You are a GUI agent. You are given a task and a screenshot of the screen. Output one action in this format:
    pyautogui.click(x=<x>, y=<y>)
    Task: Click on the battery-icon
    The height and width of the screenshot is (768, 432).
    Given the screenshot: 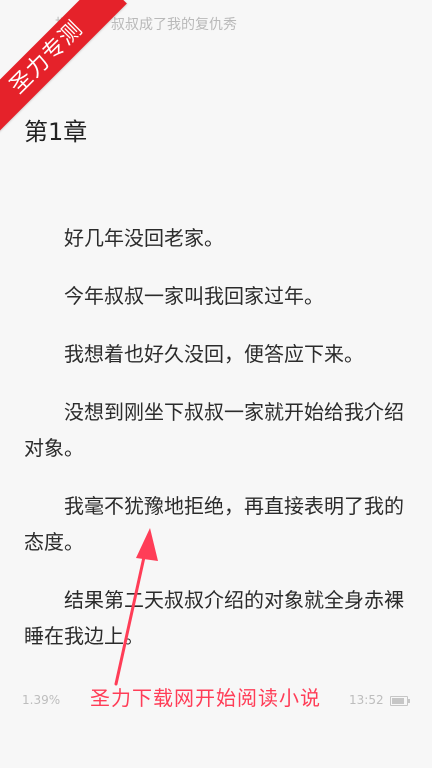 What is the action you would take?
    pyautogui.click(x=400, y=701)
    